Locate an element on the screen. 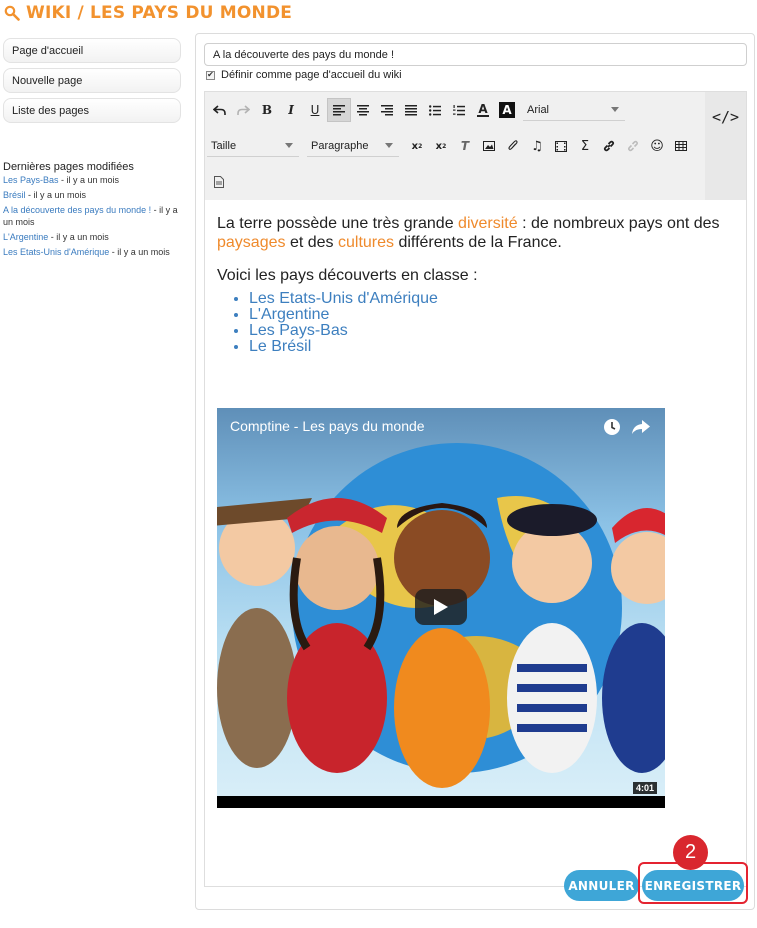  toolbar-row: B I U A A Arial is located at coordinates (416, 110).